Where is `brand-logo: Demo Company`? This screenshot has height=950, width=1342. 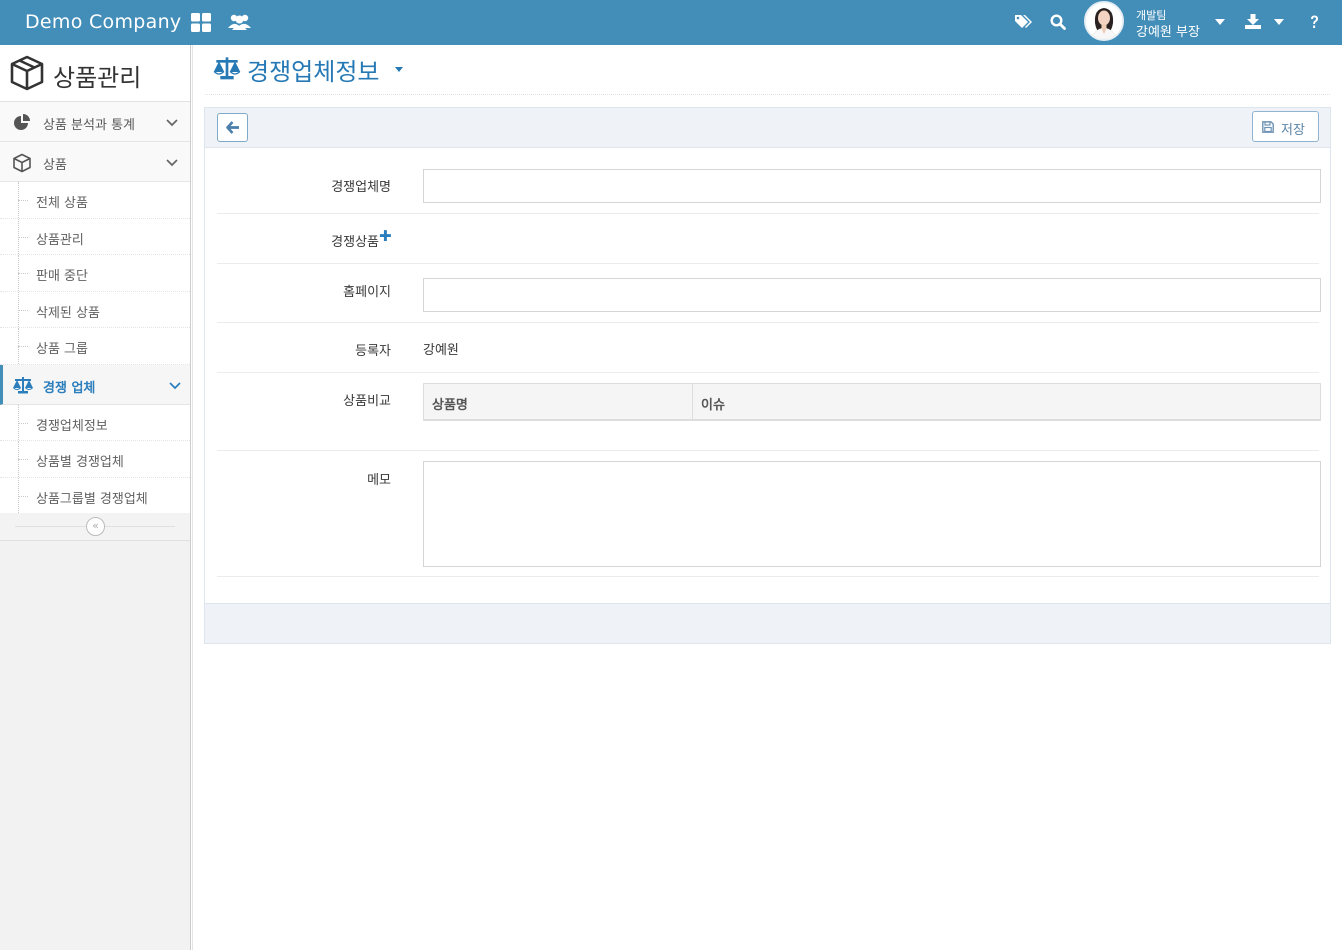 brand-logo: Demo Company is located at coordinates (103, 22).